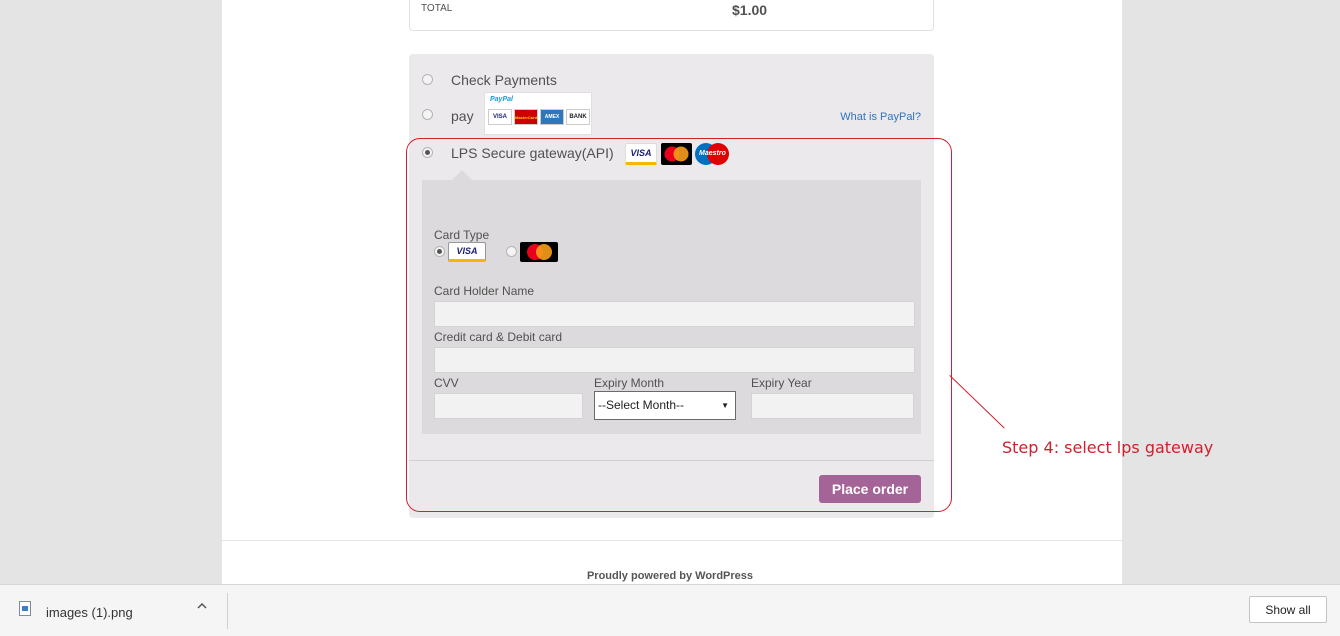  Describe the element at coordinates (578, 117) in the screenshot. I see `bank-logo: BANK` at that location.